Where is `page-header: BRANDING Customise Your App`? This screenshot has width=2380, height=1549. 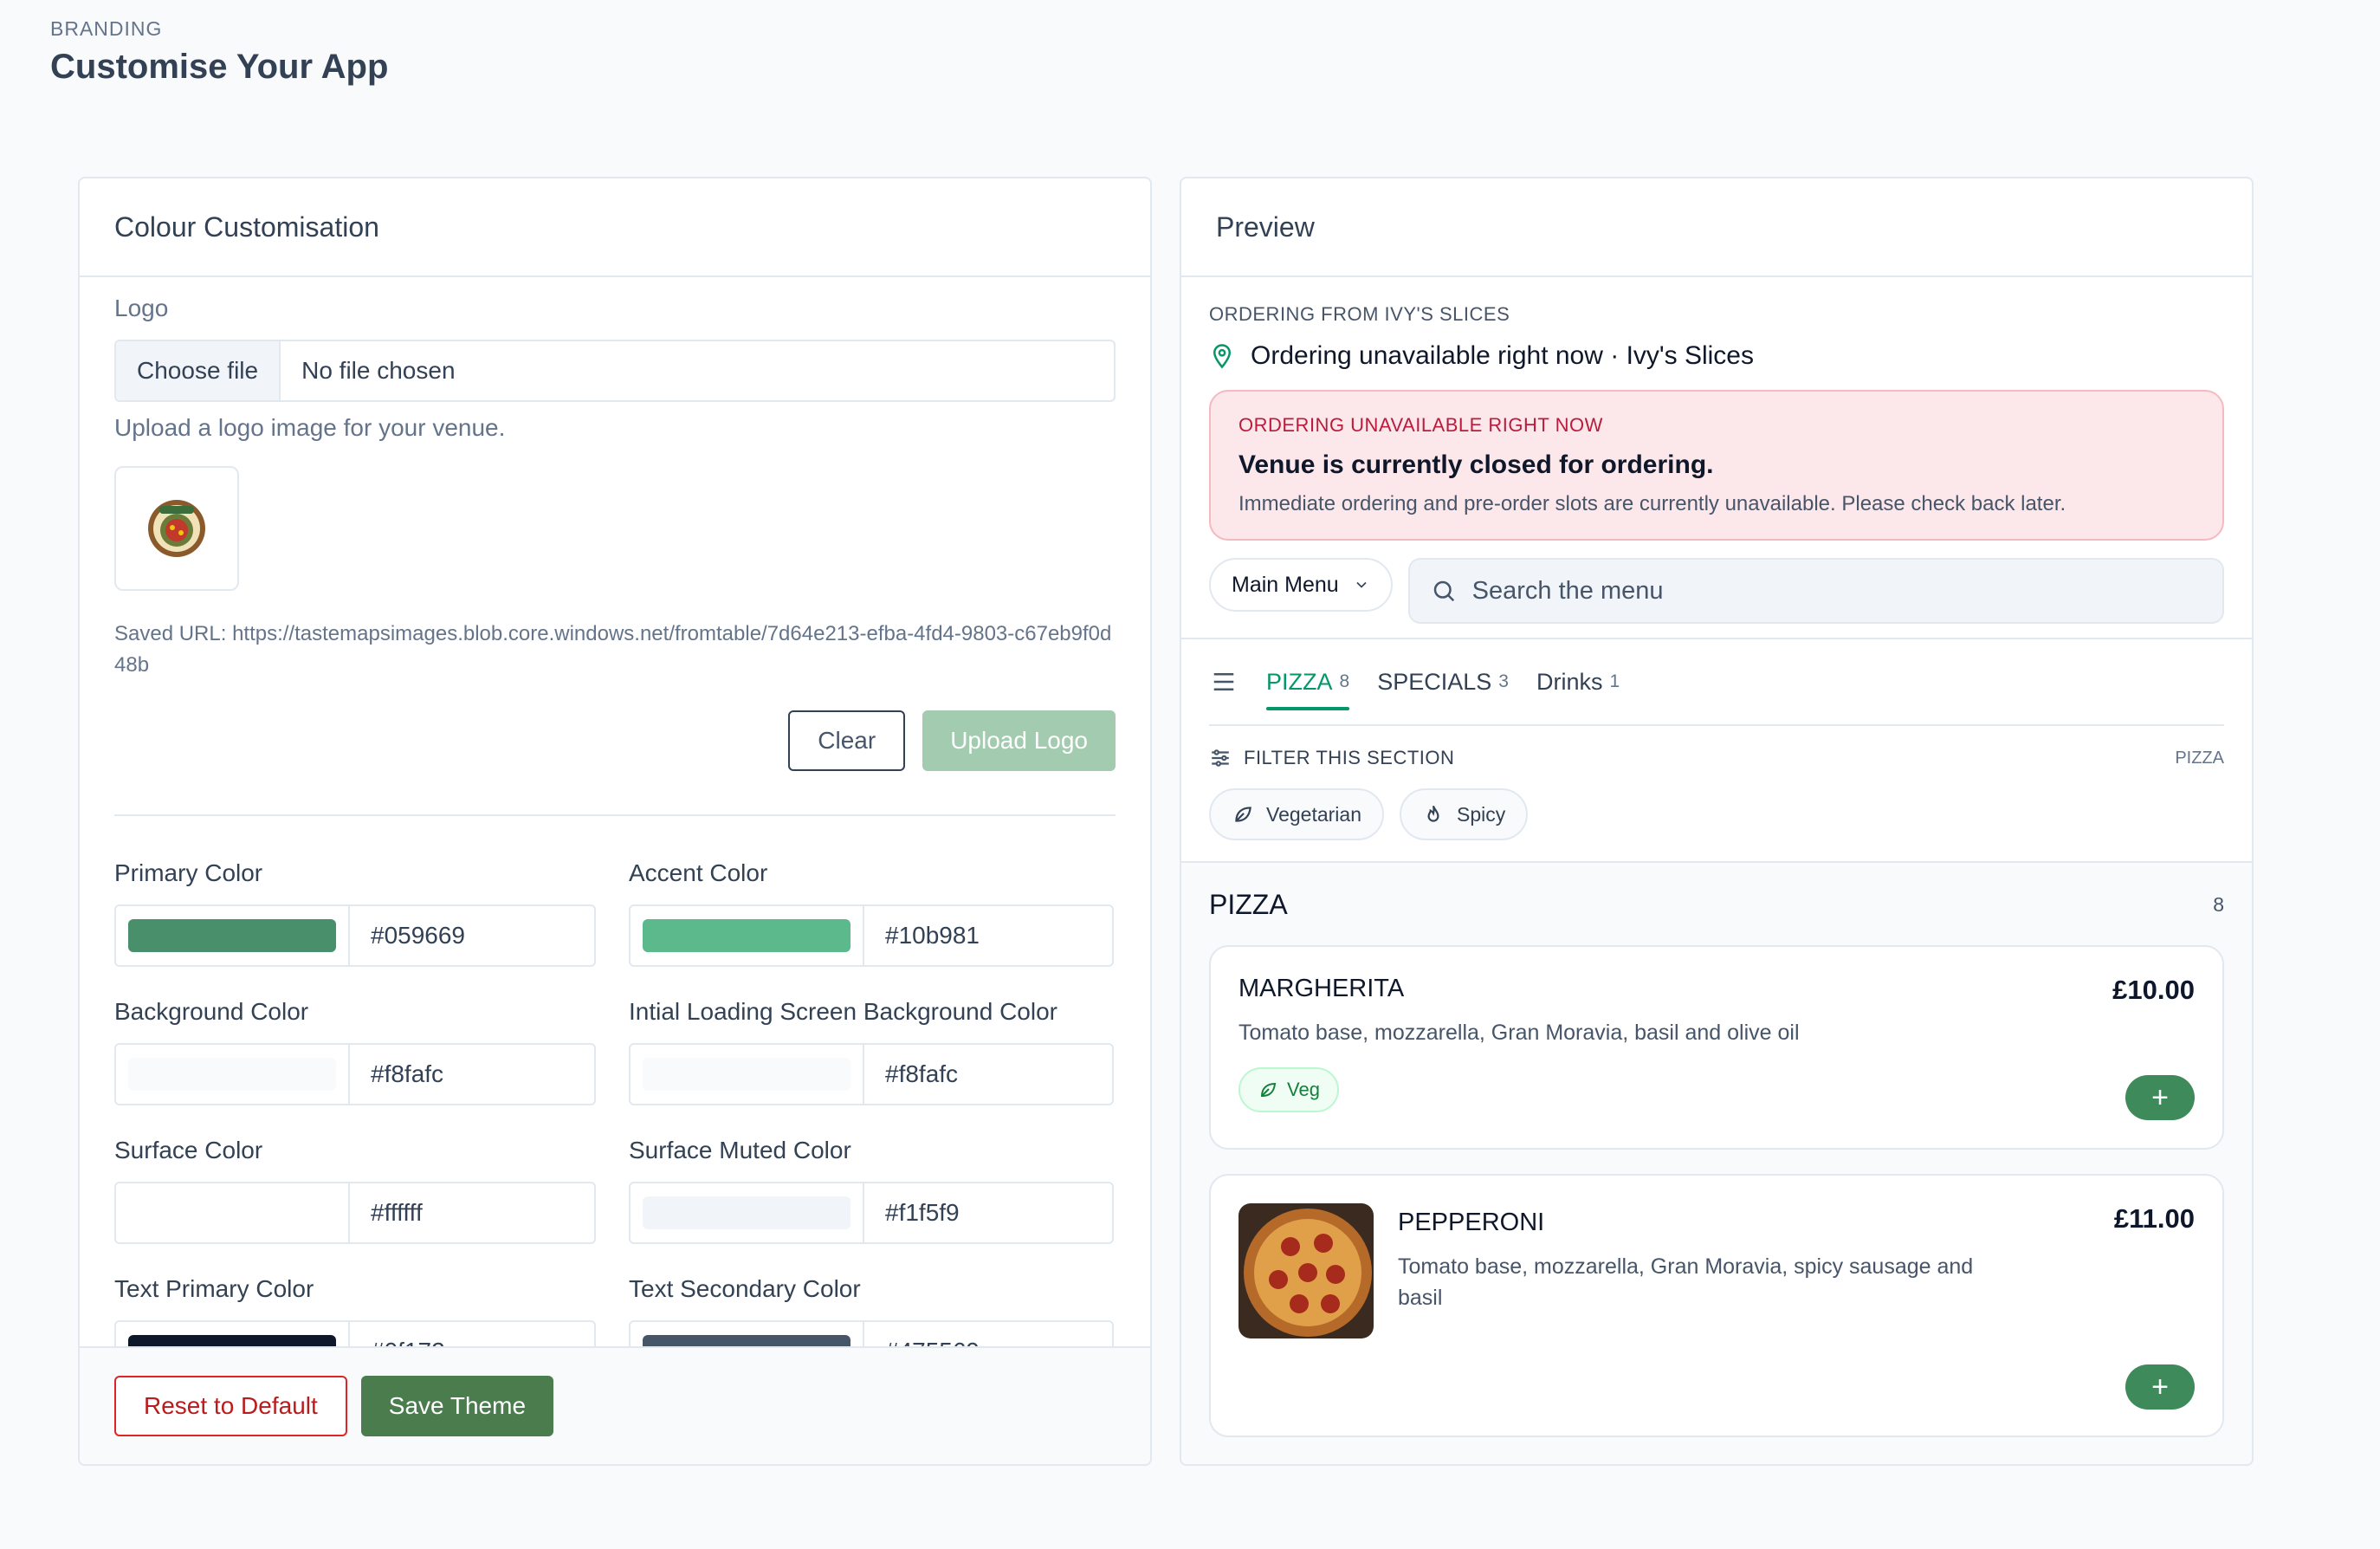 page-header: BRANDING Customise Your App is located at coordinates (219, 52).